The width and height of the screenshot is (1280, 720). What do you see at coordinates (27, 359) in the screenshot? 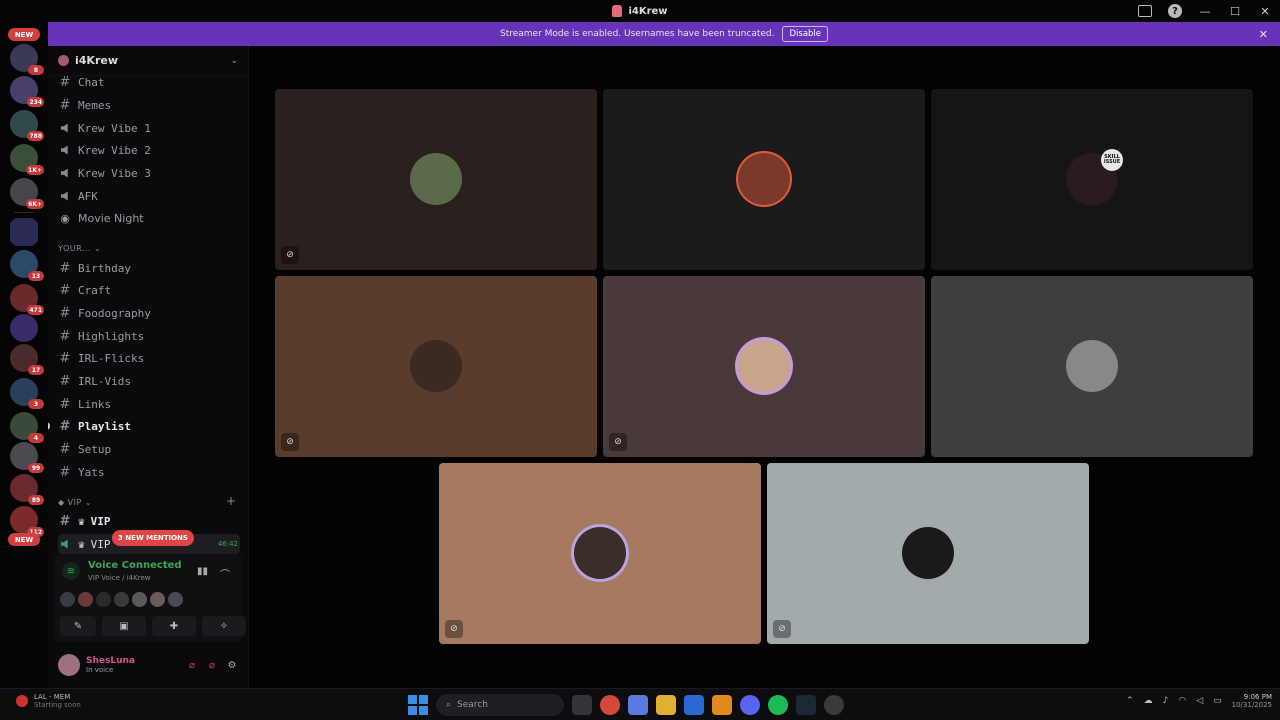
I see `server-icon: 17` at bounding box center [27, 359].